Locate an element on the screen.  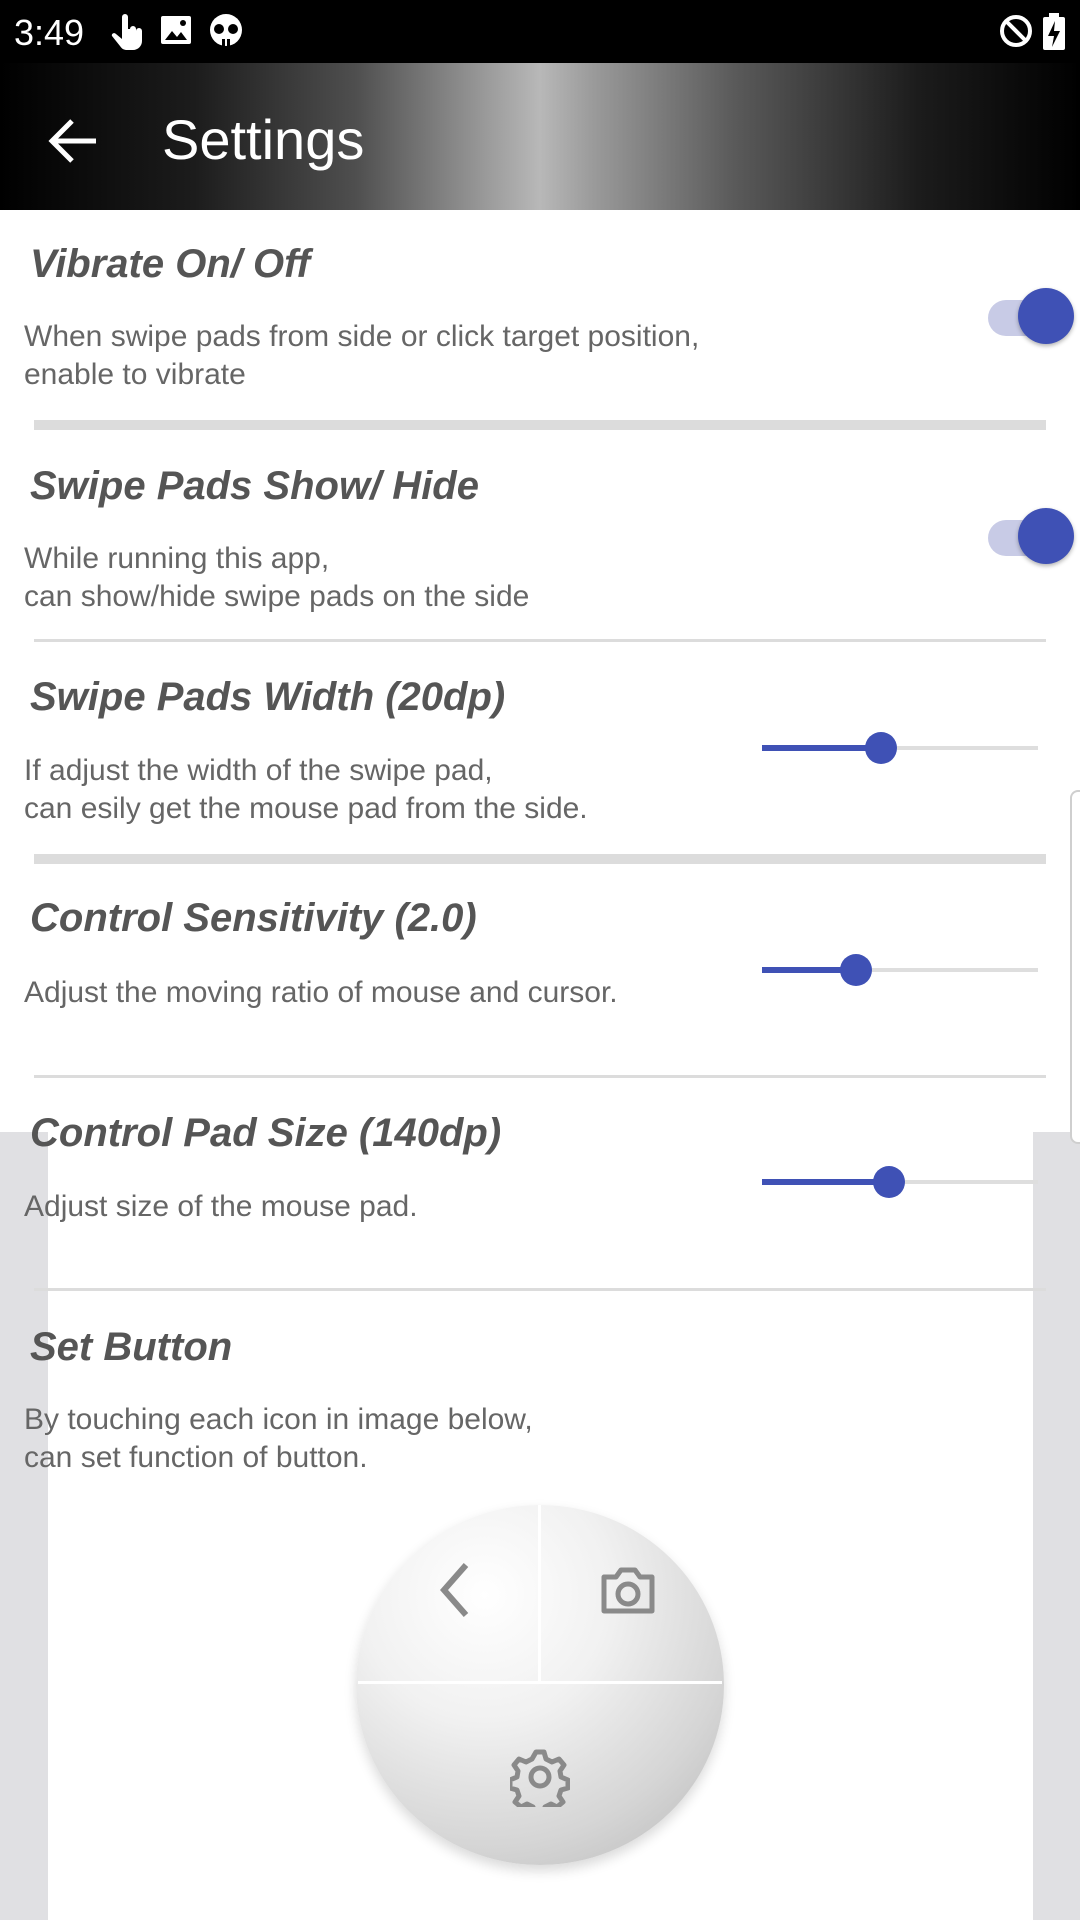
image-icon is located at coordinates (176, 30).